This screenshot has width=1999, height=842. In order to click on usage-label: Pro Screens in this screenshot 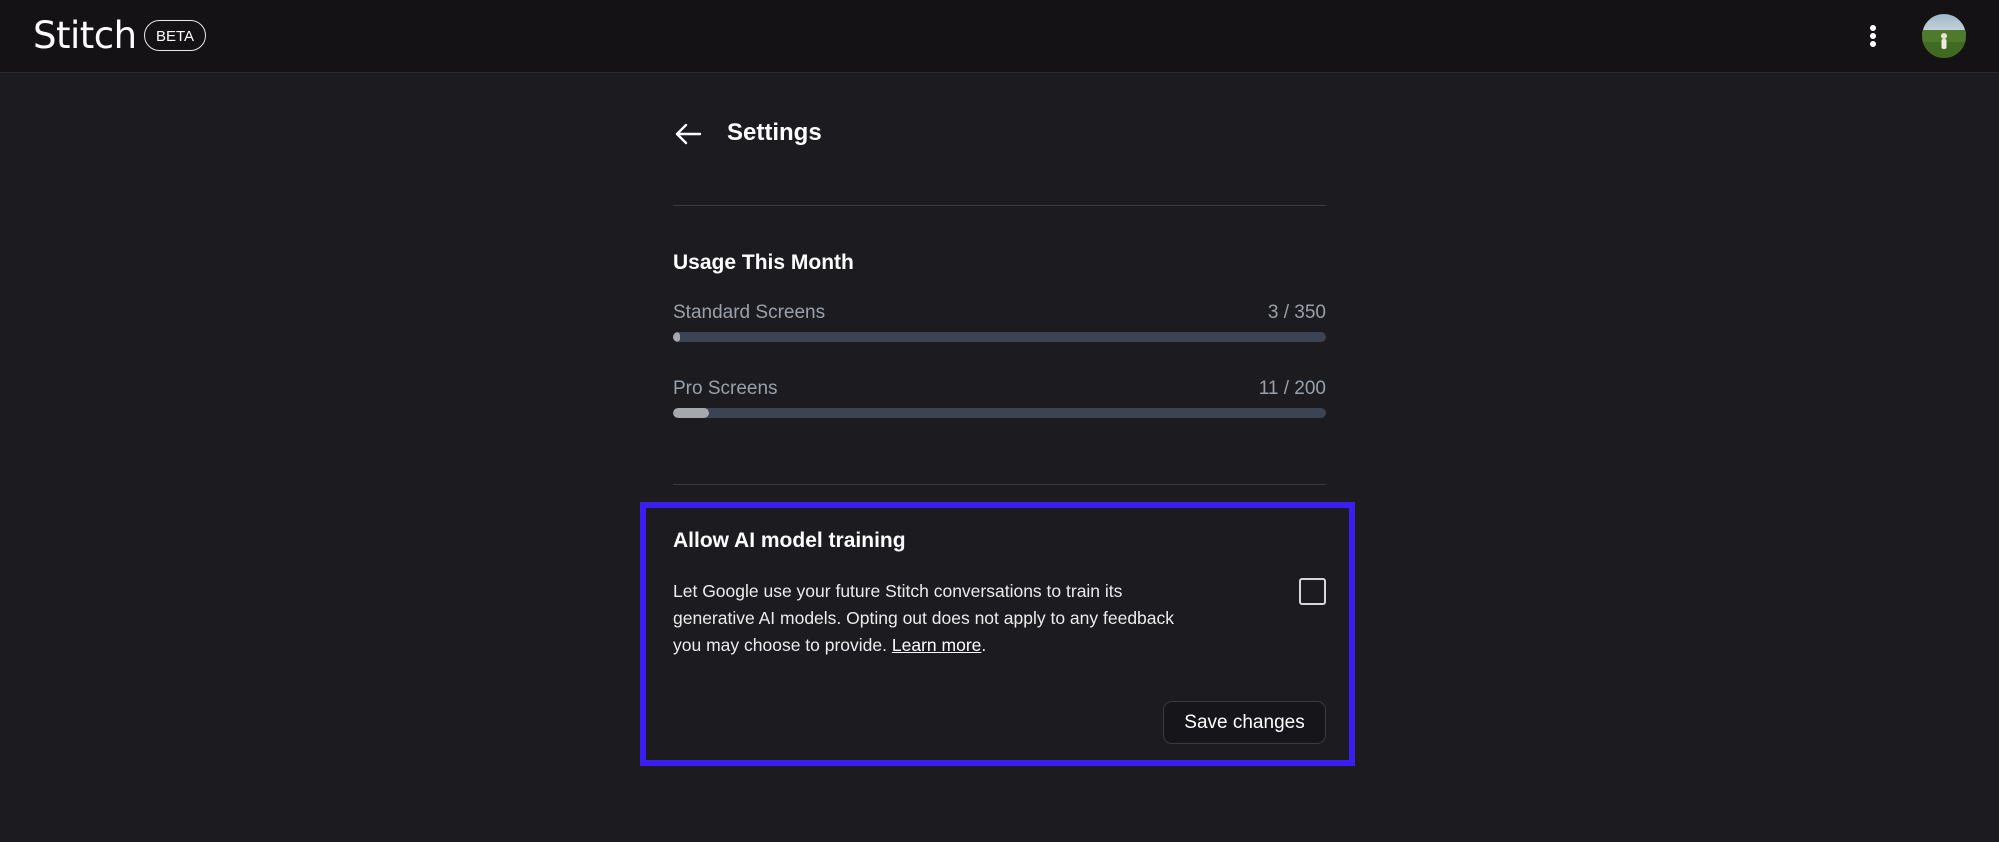, I will do `click(725, 388)`.